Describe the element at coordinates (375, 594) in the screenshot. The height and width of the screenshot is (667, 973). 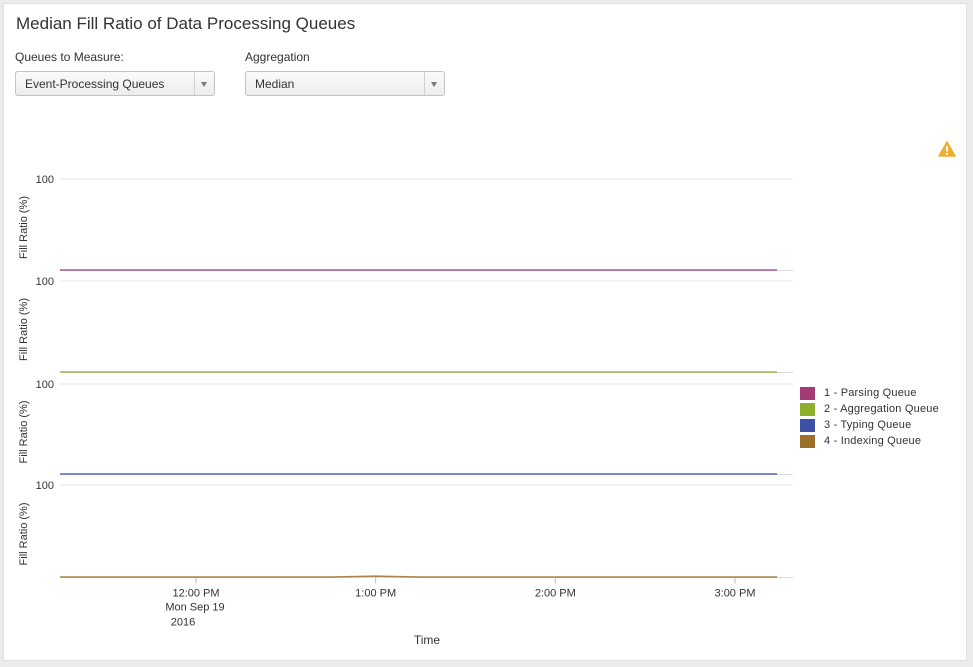
I see `x-tick-label: 1:00 PM` at that location.